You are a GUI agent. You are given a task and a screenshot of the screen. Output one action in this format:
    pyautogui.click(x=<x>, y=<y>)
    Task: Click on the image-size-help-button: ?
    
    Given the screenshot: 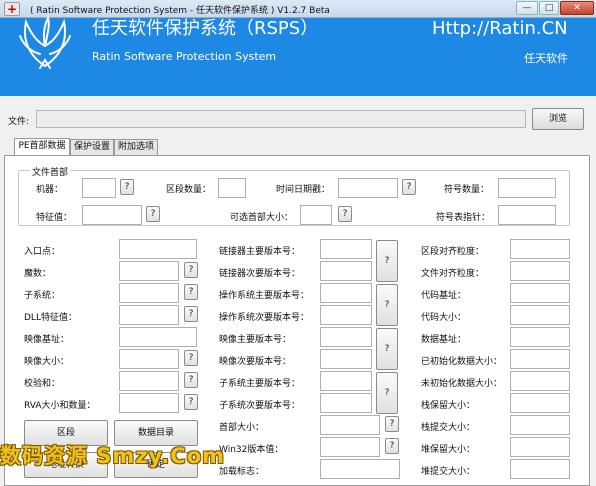 What is the action you would take?
    pyautogui.click(x=191, y=358)
    